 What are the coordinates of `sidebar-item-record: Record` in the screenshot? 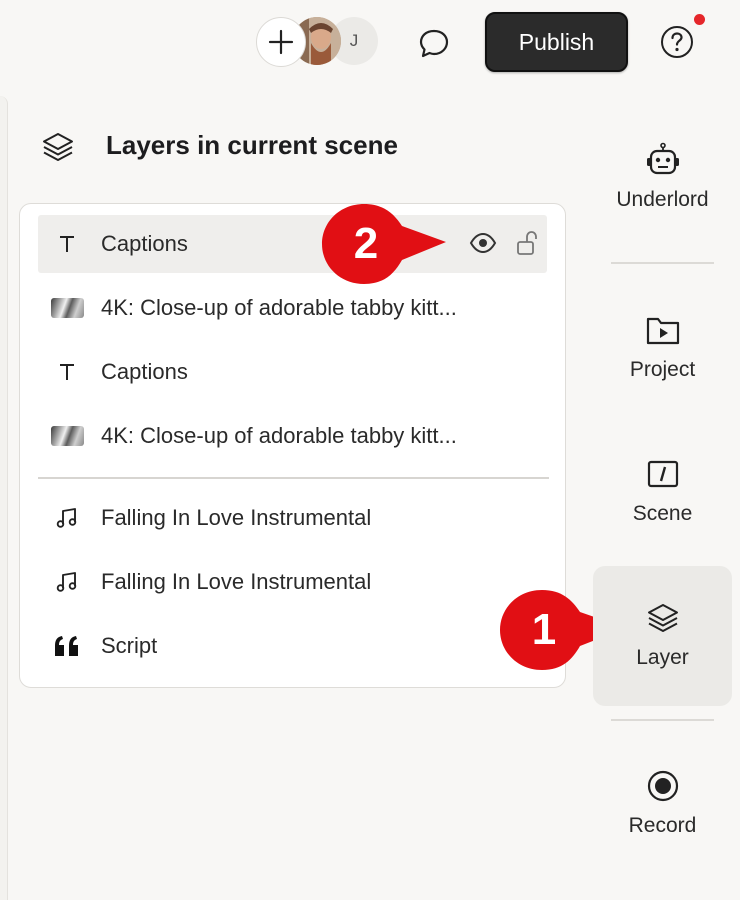 It's located at (662, 802).